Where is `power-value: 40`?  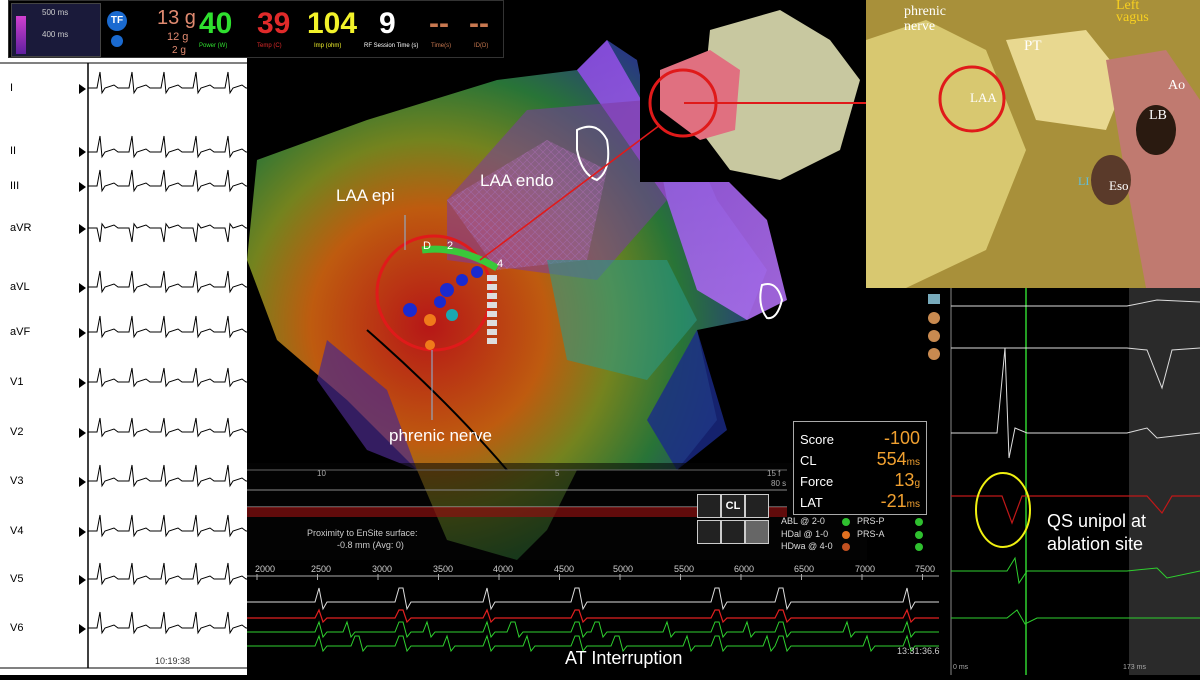 power-value: 40 is located at coordinates (216, 23).